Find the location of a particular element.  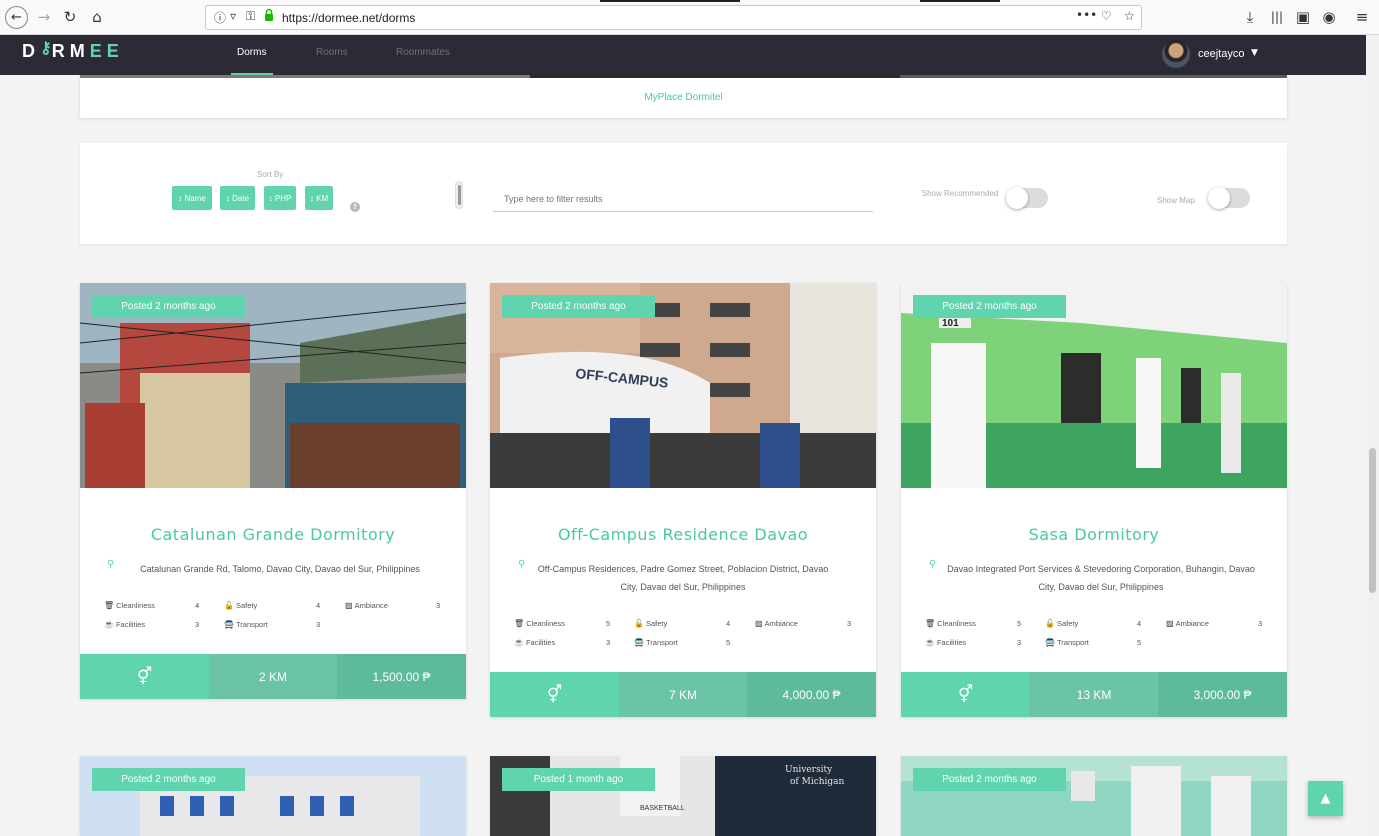

more-icon: ••• is located at coordinates (1086, 15).